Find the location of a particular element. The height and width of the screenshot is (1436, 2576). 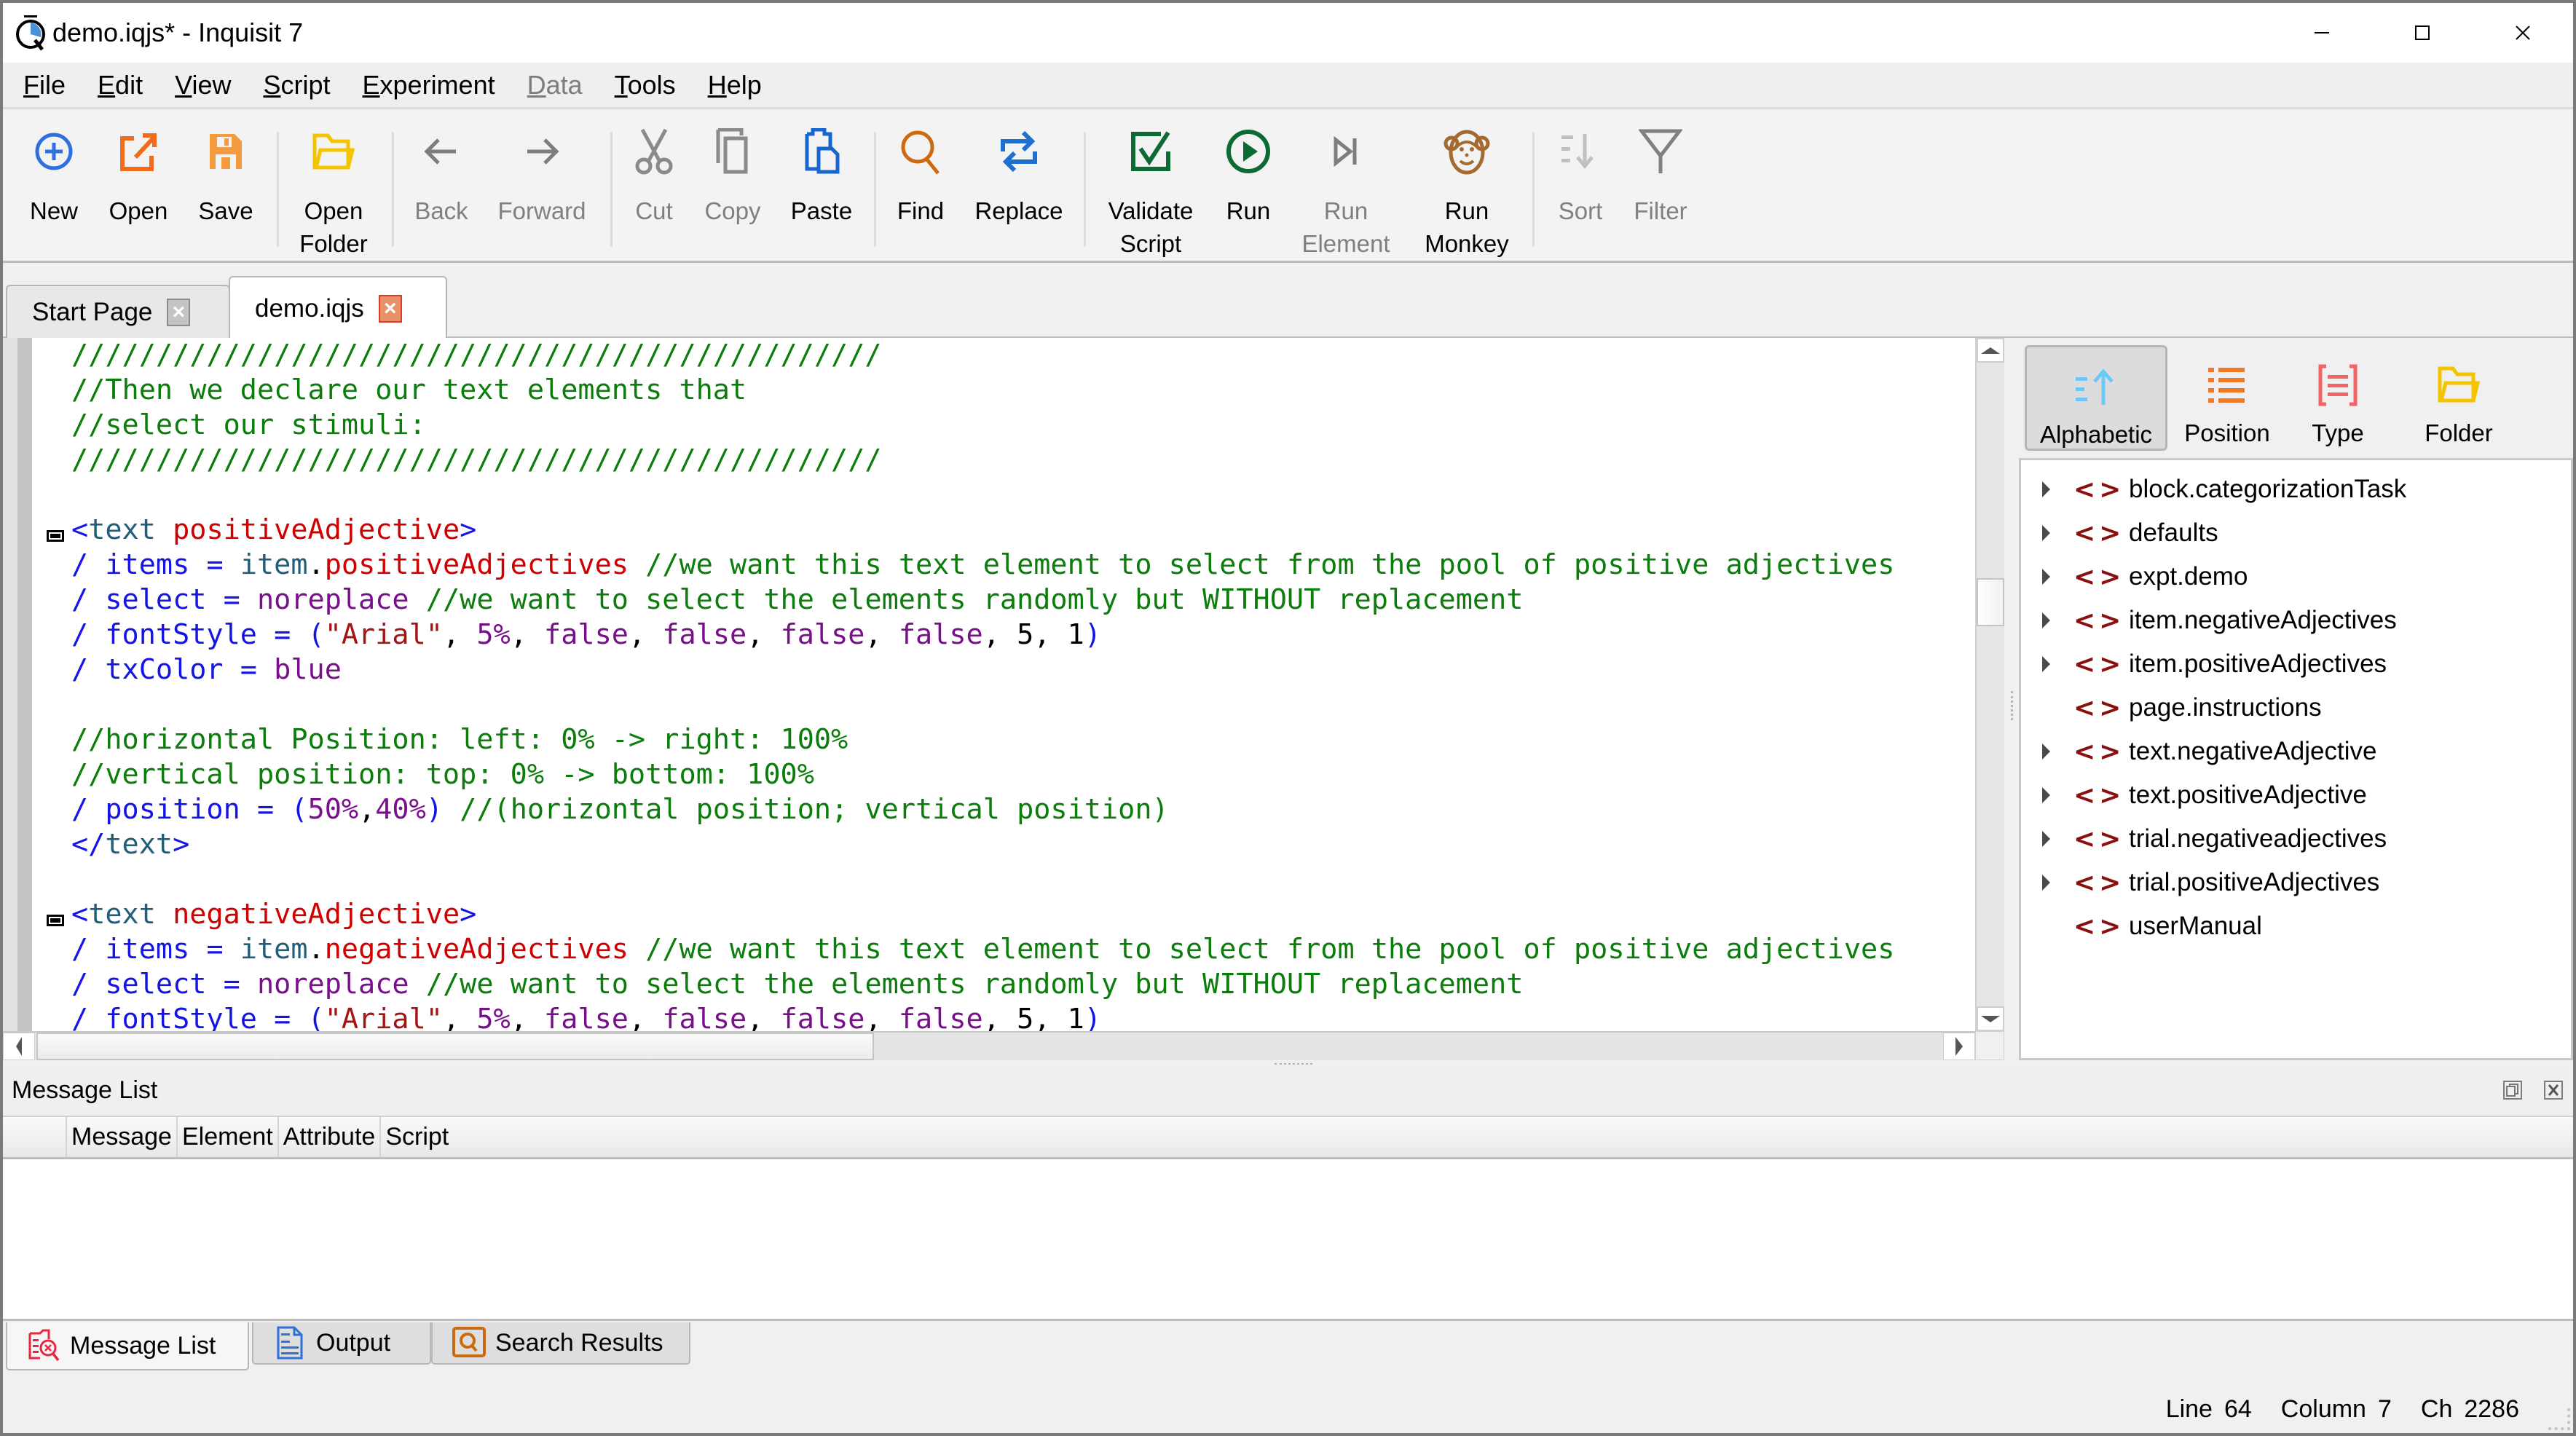

tree-item: <> expt.demo is located at coordinates (2296, 577).